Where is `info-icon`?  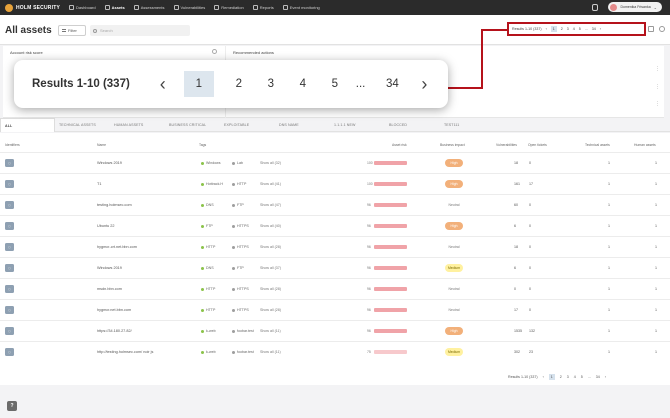 info-icon is located at coordinates (214, 51).